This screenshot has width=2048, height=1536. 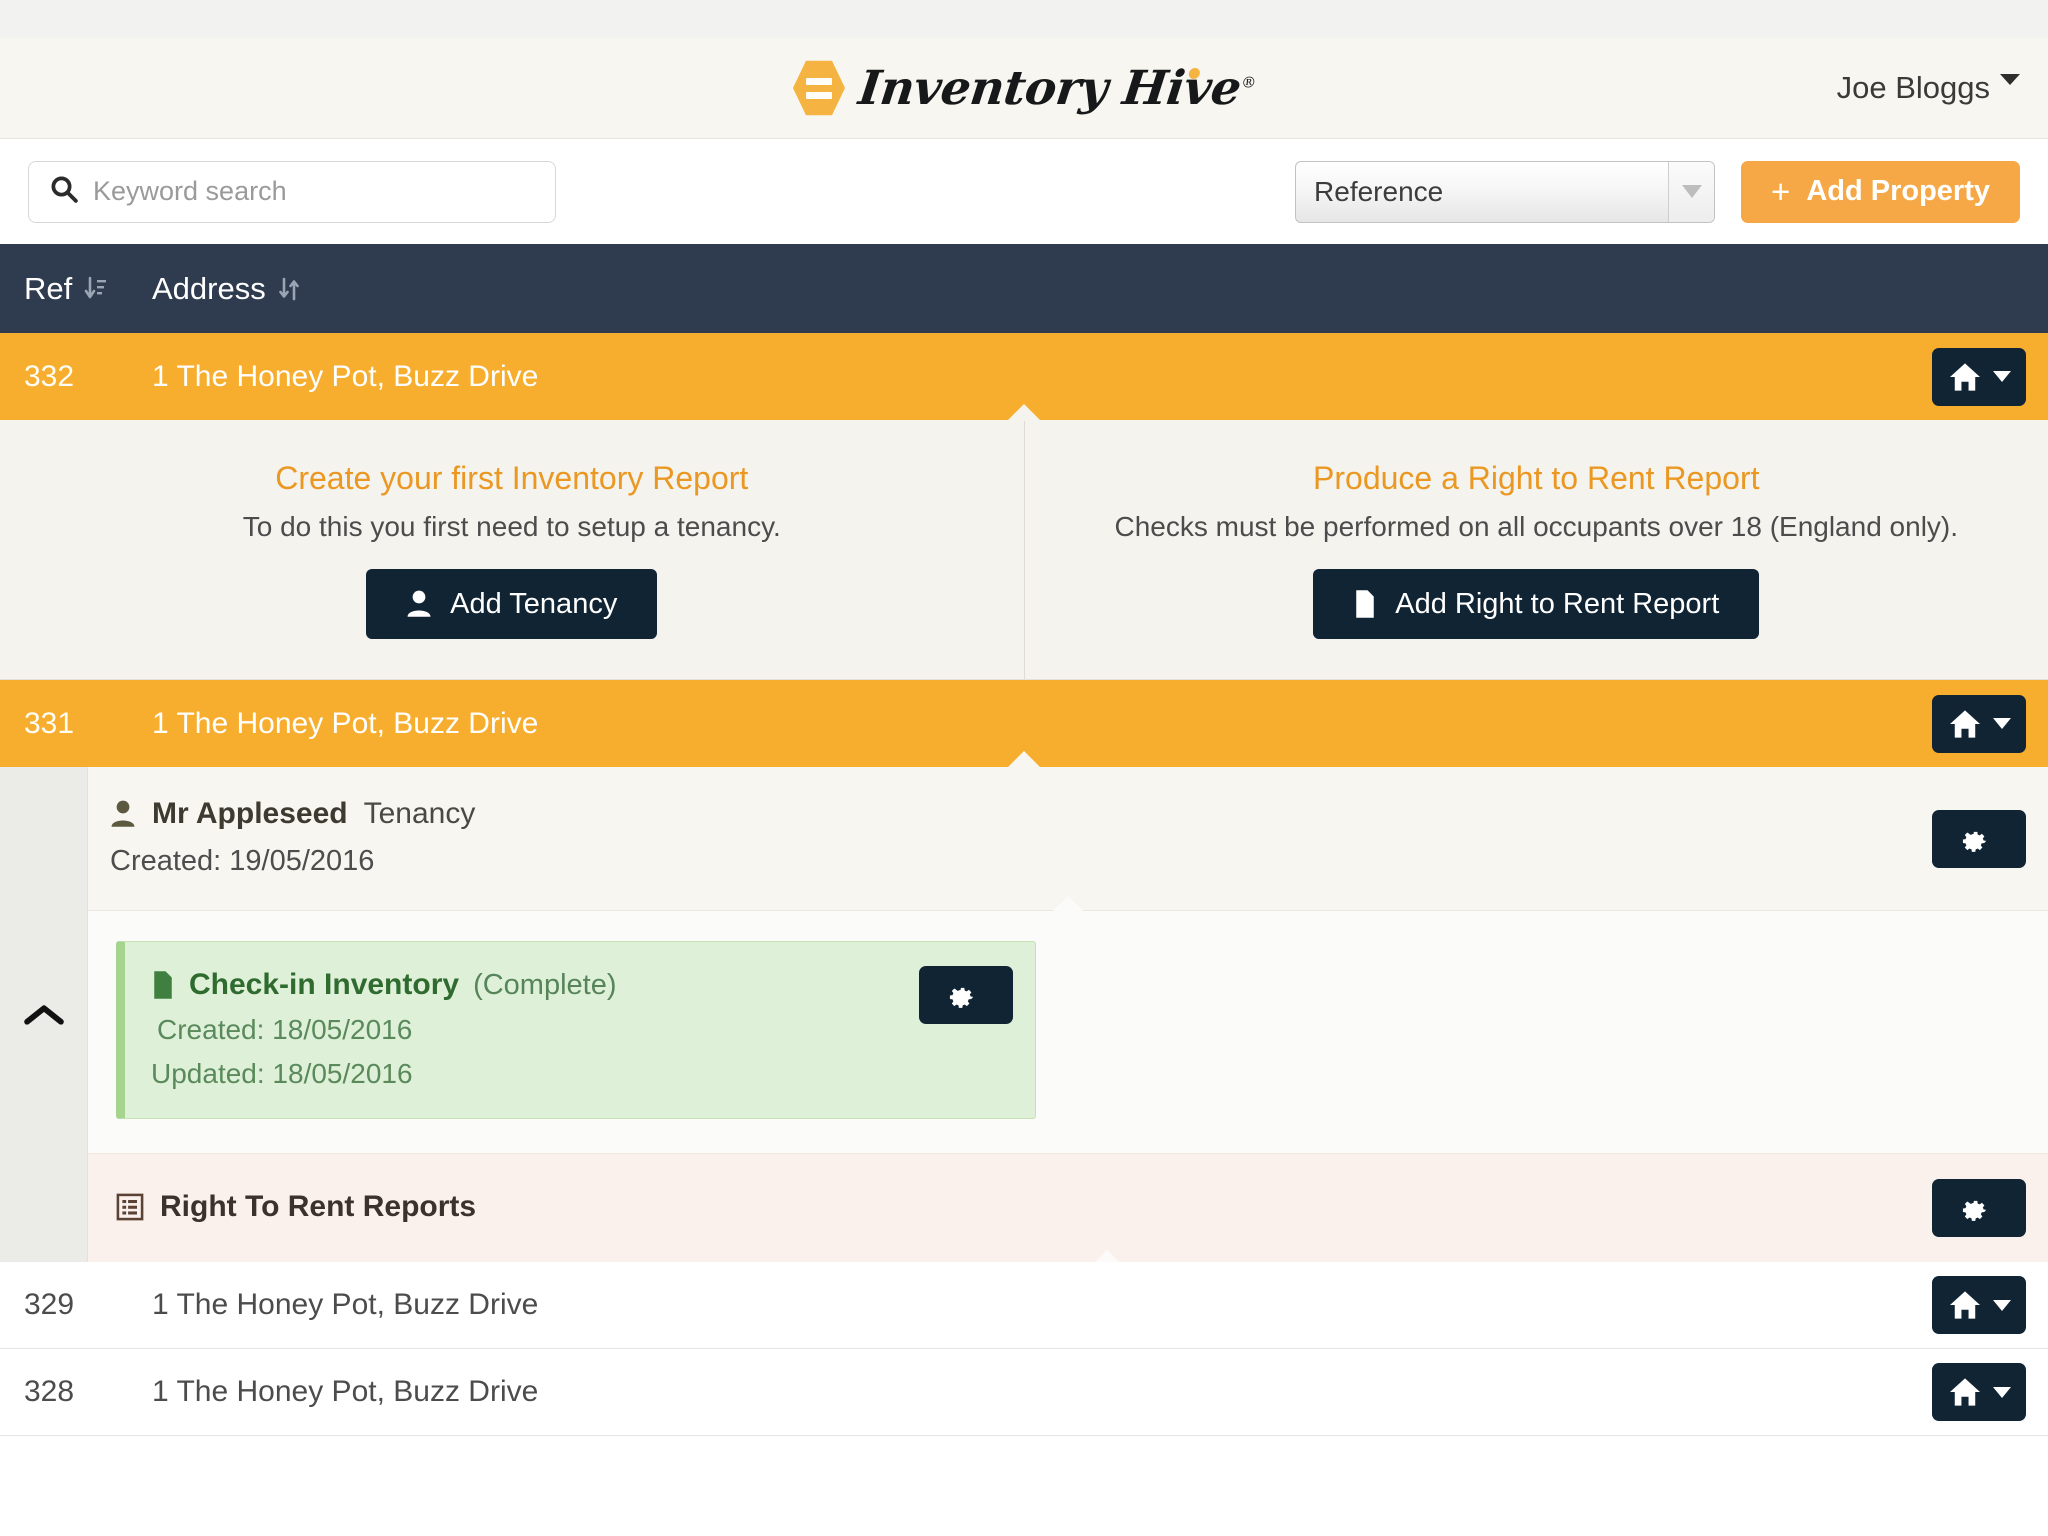 I want to click on chevron-up-icon, so click(x=43, y=1014).